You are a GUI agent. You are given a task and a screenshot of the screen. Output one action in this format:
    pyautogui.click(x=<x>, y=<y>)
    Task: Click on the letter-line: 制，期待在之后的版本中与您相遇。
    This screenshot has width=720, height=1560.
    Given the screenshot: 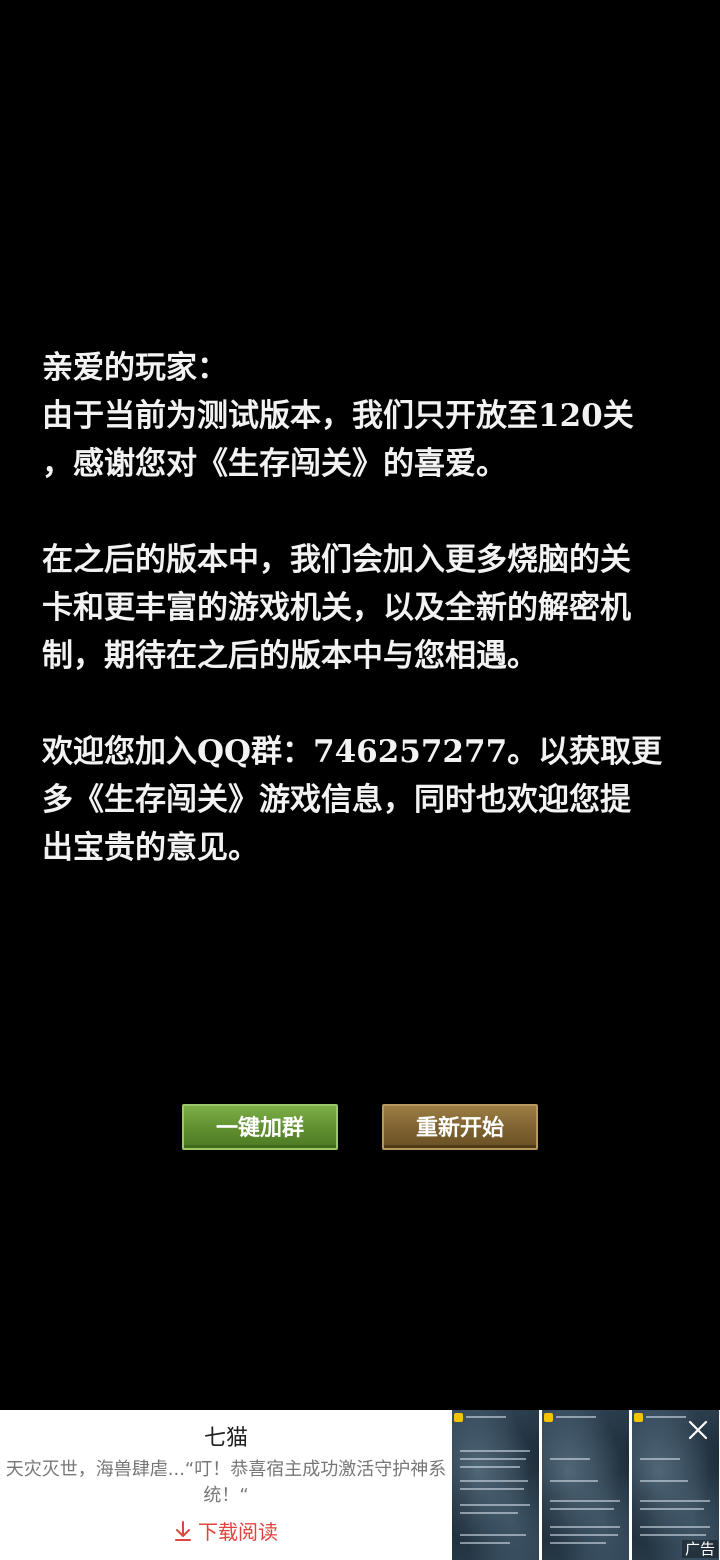 What is the action you would take?
    pyautogui.click(x=290, y=656)
    